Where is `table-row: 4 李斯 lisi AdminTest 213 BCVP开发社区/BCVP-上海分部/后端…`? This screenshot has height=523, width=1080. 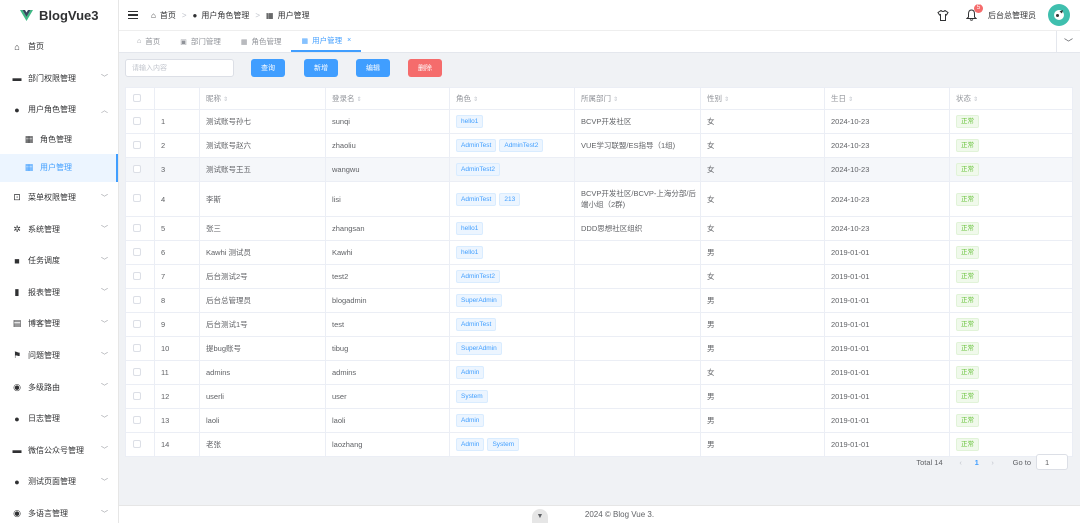
table-row: 4 李斯 lisi AdminTest 213 BCVP开发社区/BCVP-上海分部/后端… is located at coordinates (599, 199).